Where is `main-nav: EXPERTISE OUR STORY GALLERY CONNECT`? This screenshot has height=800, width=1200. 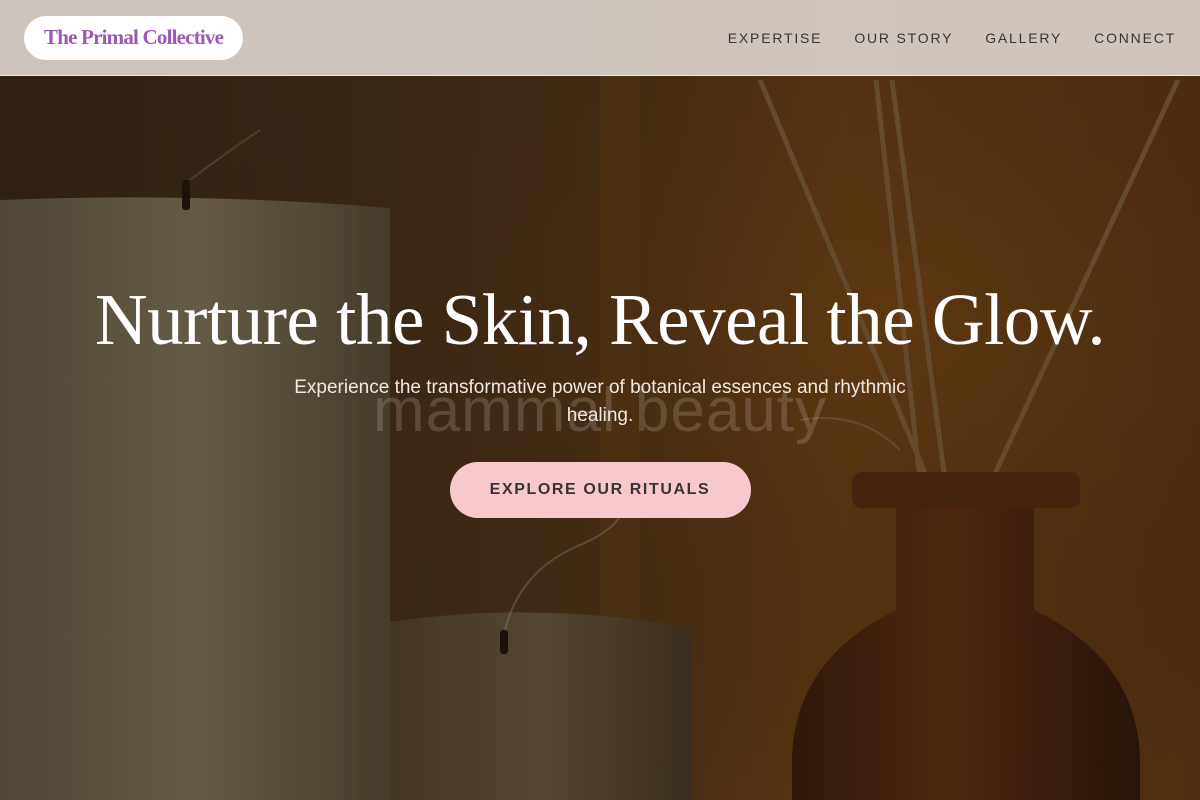
main-nav: EXPERTISE OUR STORY GALLERY CONNECT is located at coordinates (952, 38).